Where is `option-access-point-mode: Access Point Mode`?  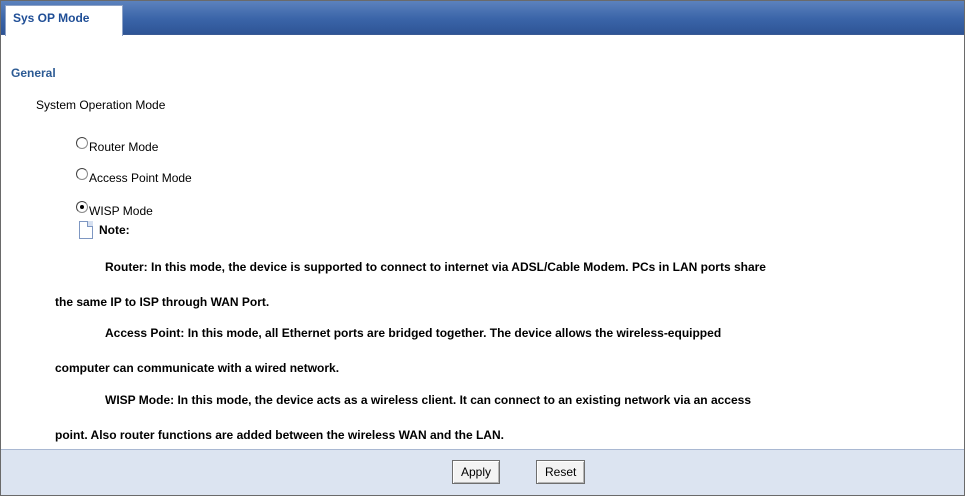 option-access-point-mode: Access Point Mode is located at coordinates (134, 176).